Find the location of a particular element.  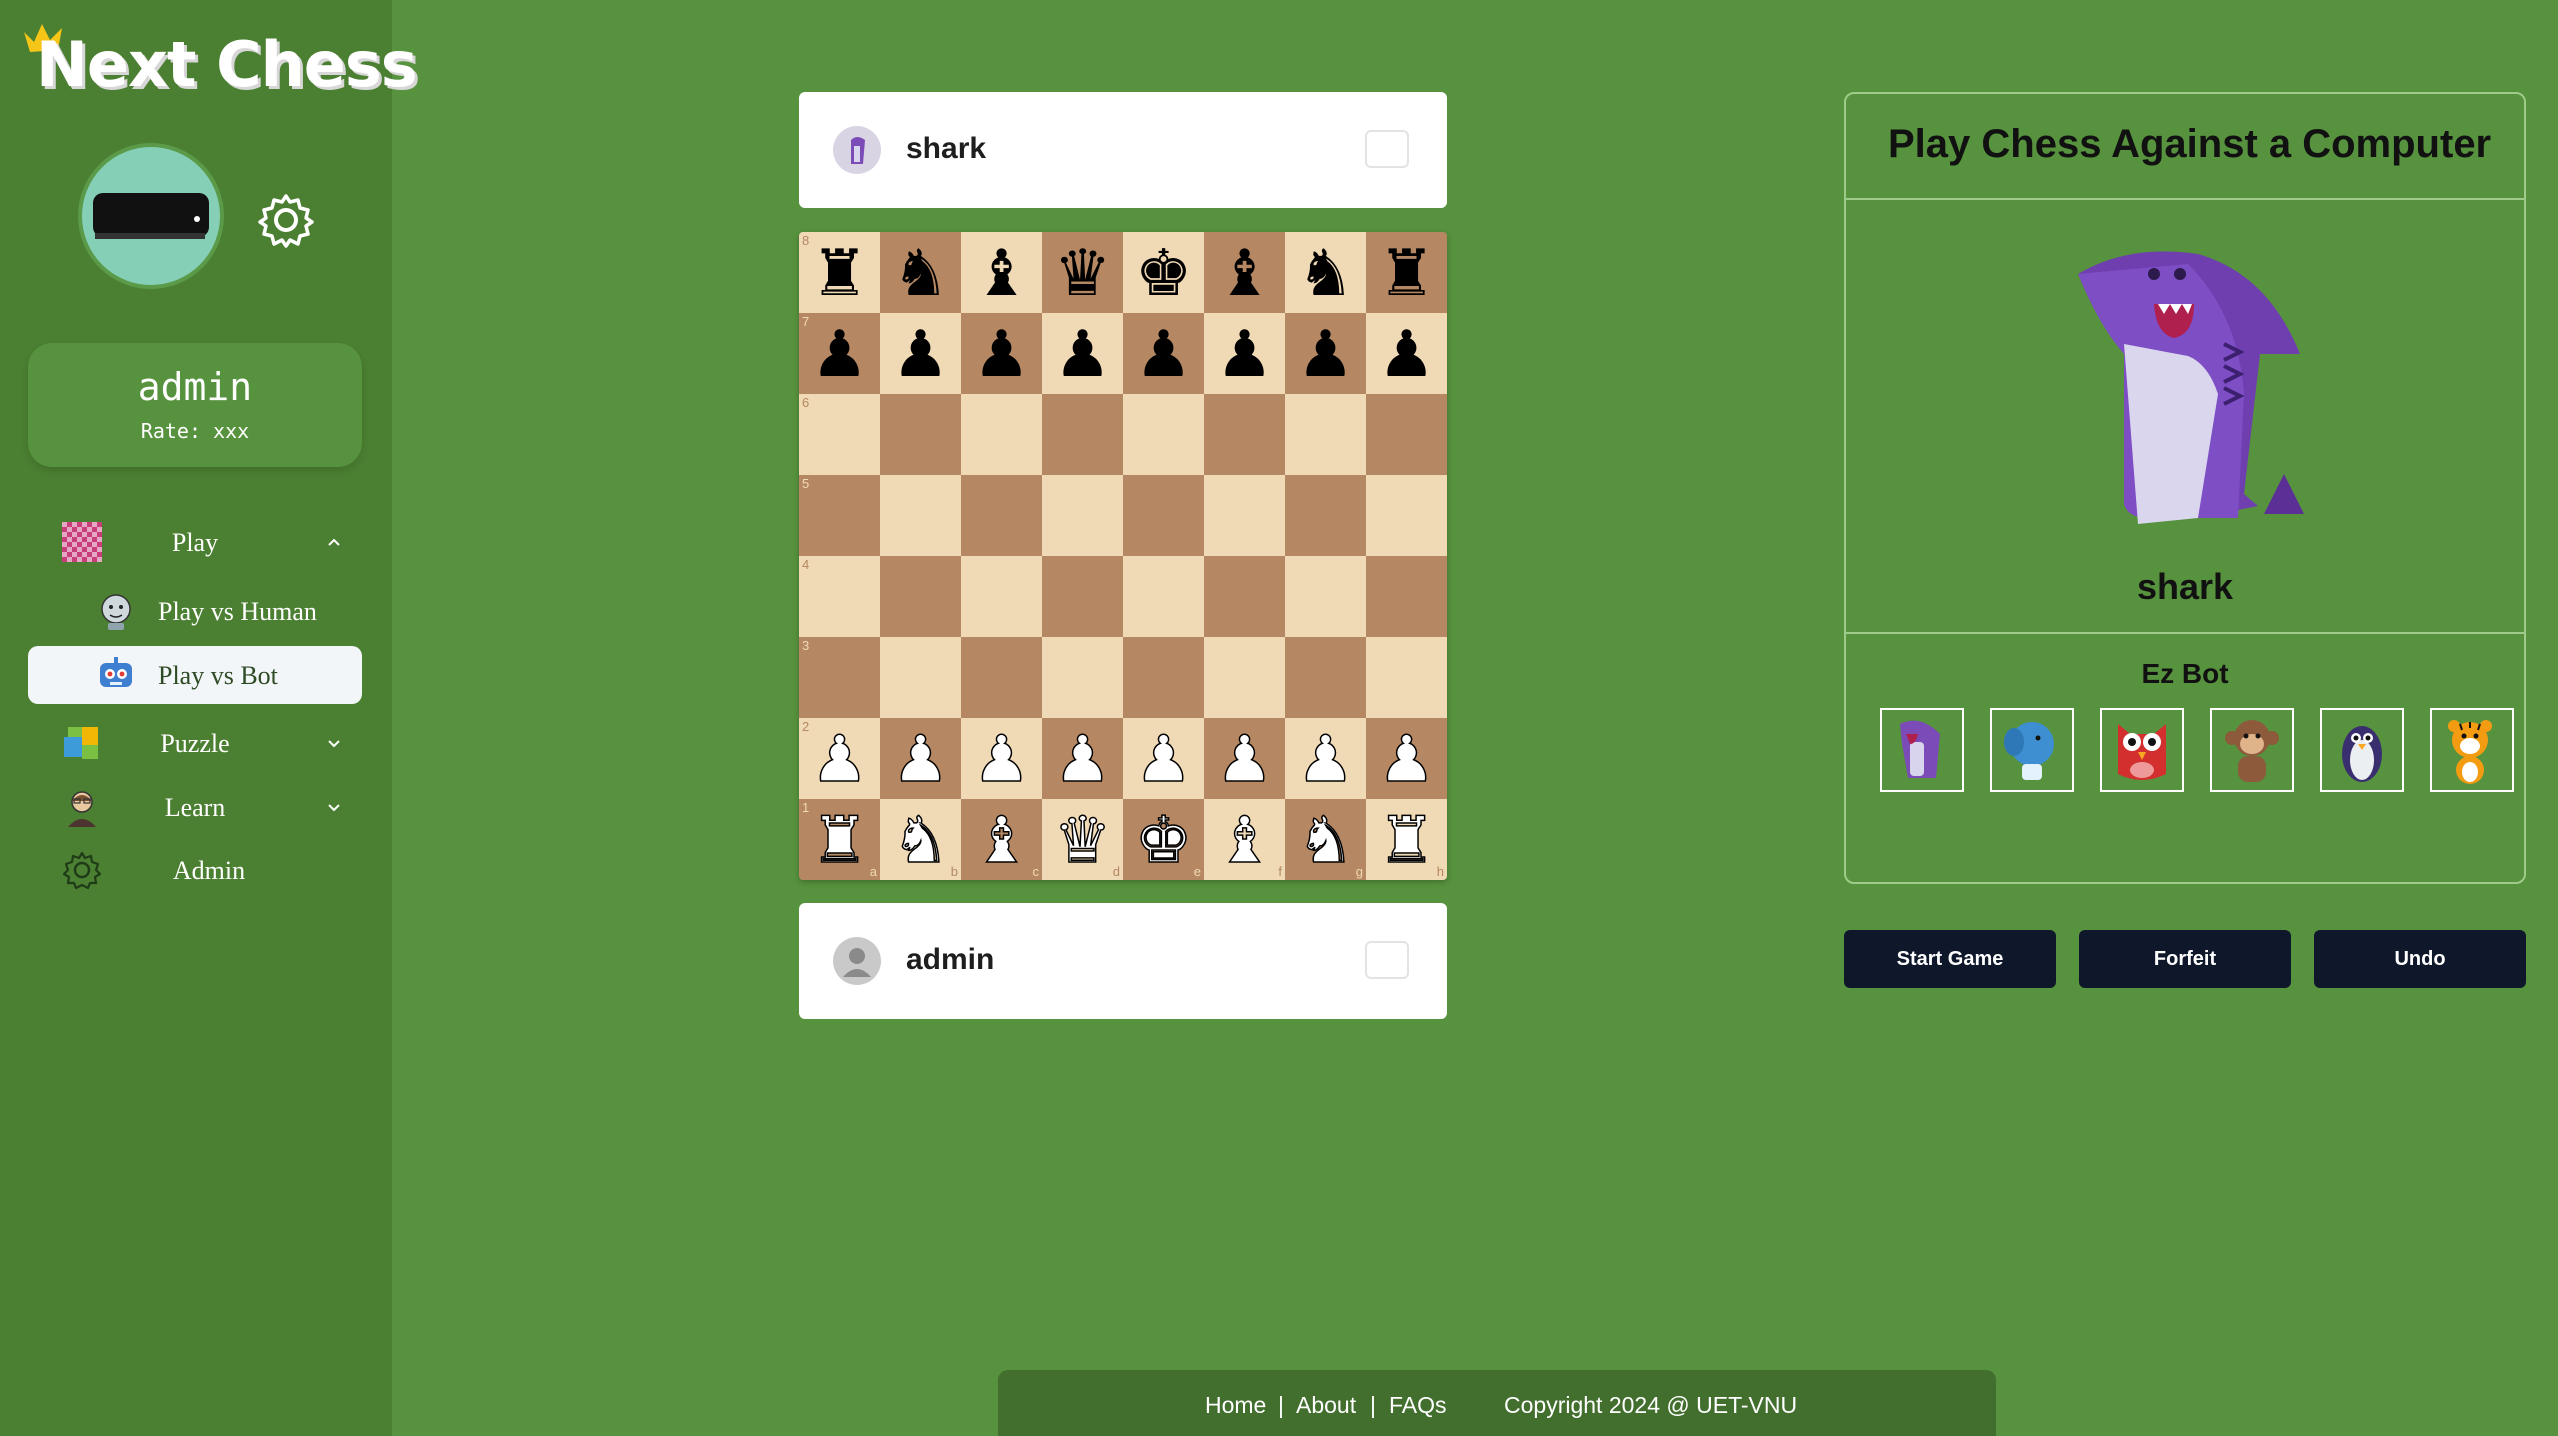

board-square: 1 a ♜ is located at coordinates (839, 839).